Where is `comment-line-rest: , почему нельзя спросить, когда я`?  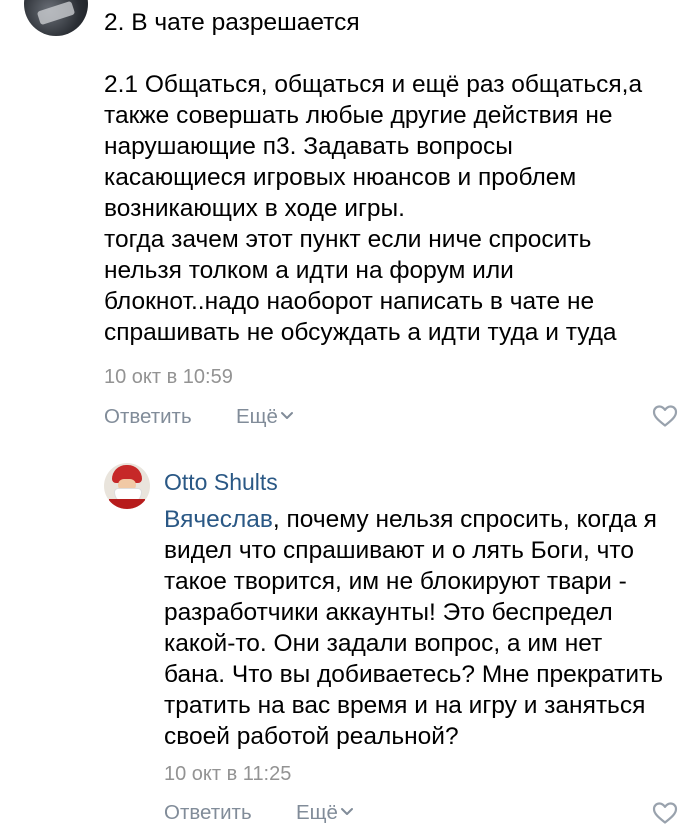
comment-line-rest: , почему нельзя спросить, когда я is located at coordinates (464, 519).